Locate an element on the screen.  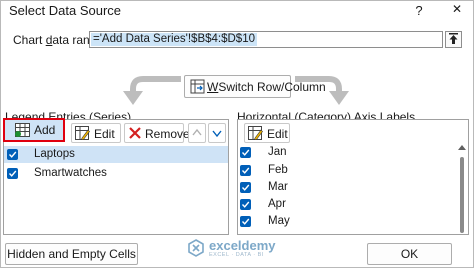
close-icon: ✕ is located at coordinates (457, 11).